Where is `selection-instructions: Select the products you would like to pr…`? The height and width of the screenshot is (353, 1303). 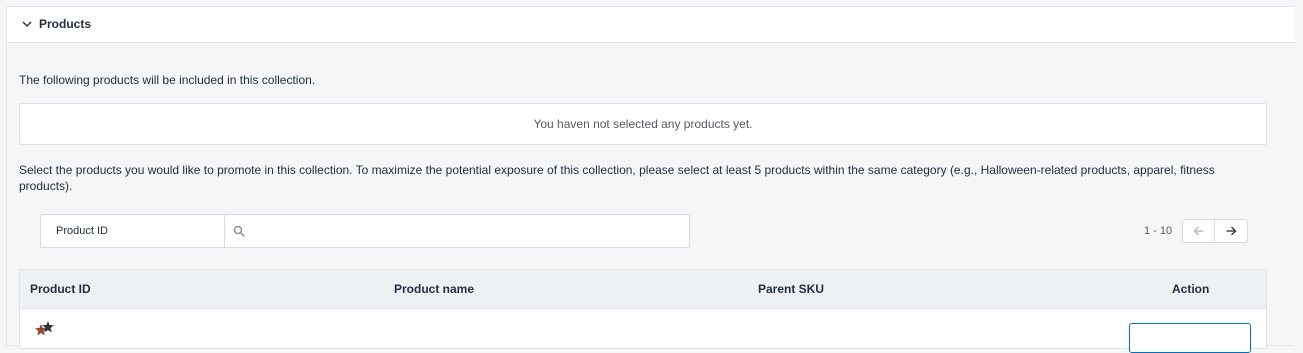 selection-instructions: Select the products you would like to pr… is located at coordinates (617, 178).